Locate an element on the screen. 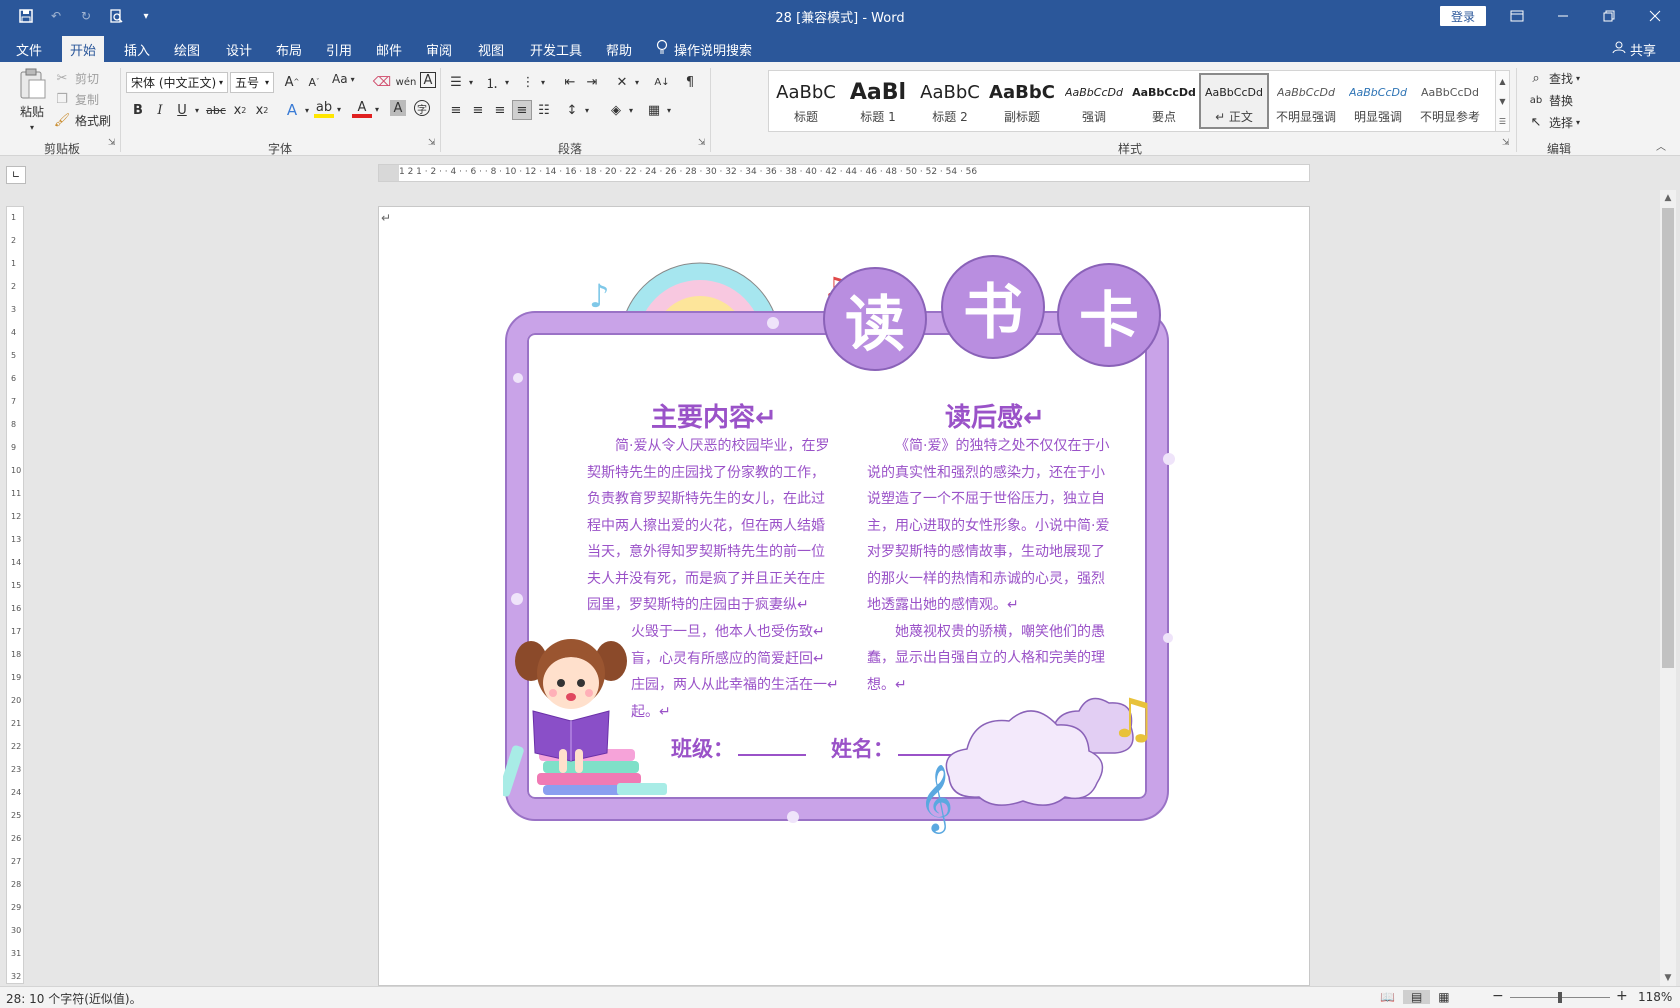 This screenshot has width=1680, height=1008. font-size-combo: 五号 ▾ is located at coordinates (252, 82).